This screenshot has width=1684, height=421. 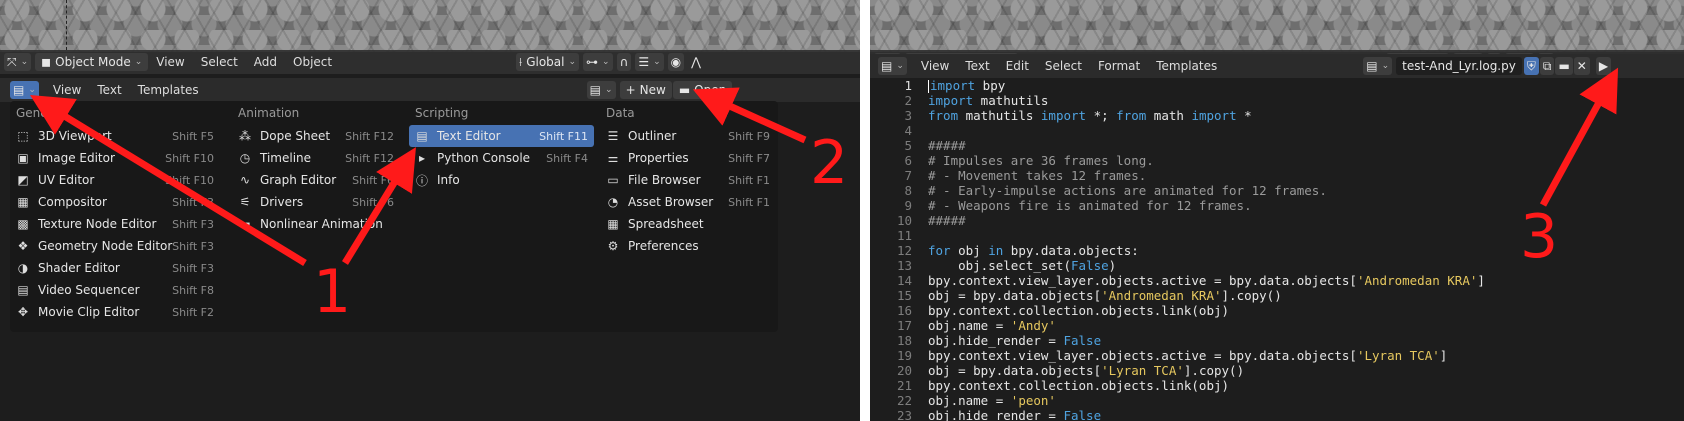 What do you see at coordinates (908, 175) in the screenshot?
I see `line-number: 7` at bounding box center [908, 175].